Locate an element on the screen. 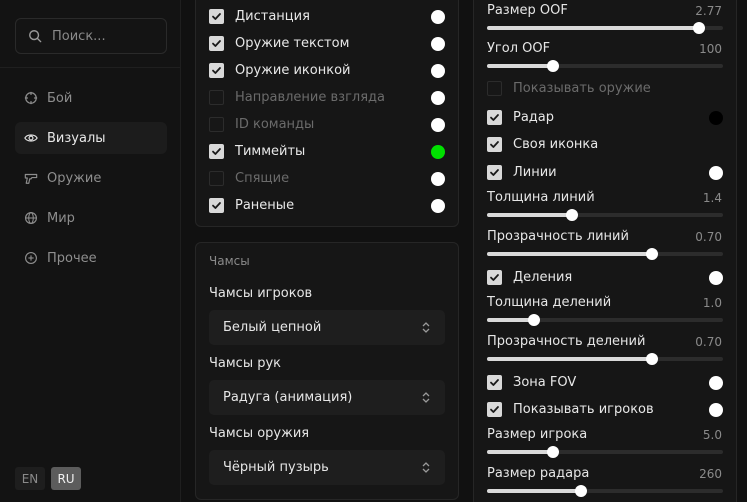 This screenshot has width=747, height=502. weapon-chams-label: Чамсы оружия is located at coordinates (259, 433).